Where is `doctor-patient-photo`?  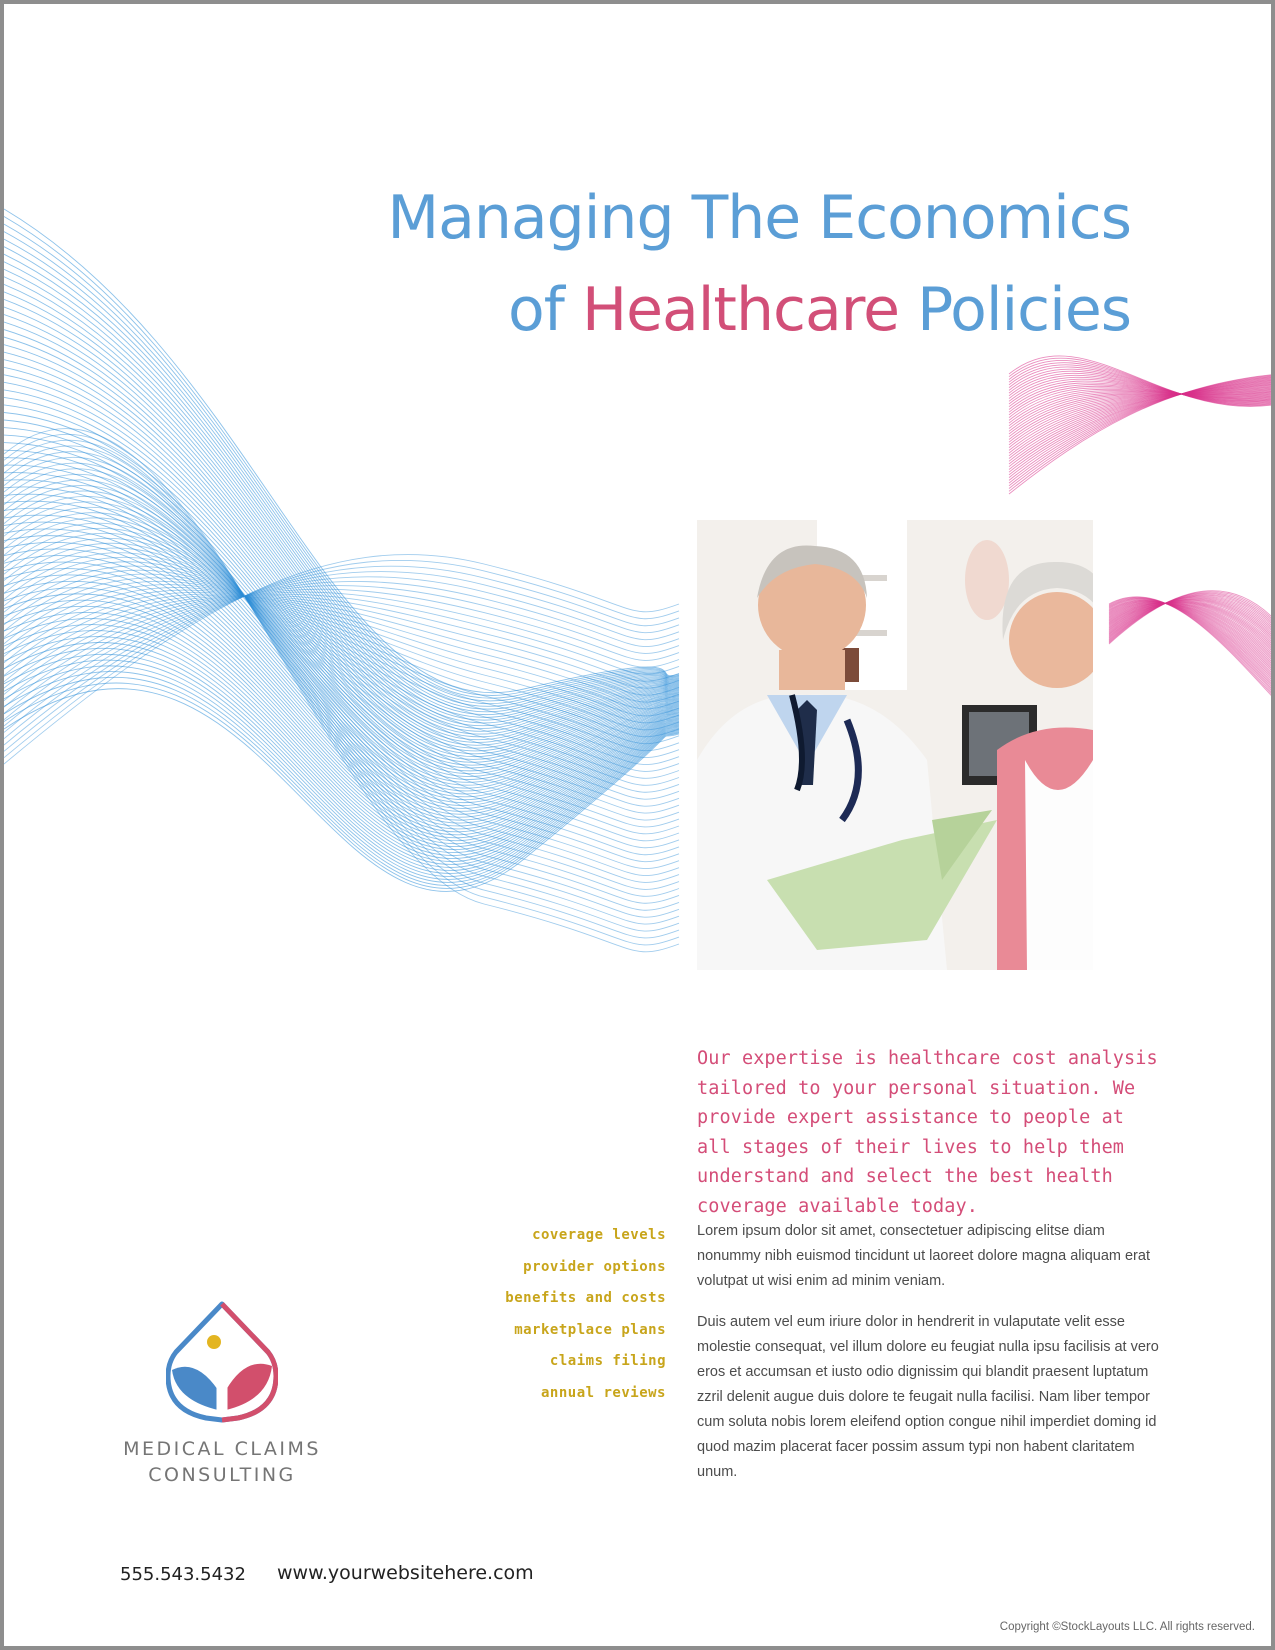 doctor-patient-photo is located at coordinates (895, 745).